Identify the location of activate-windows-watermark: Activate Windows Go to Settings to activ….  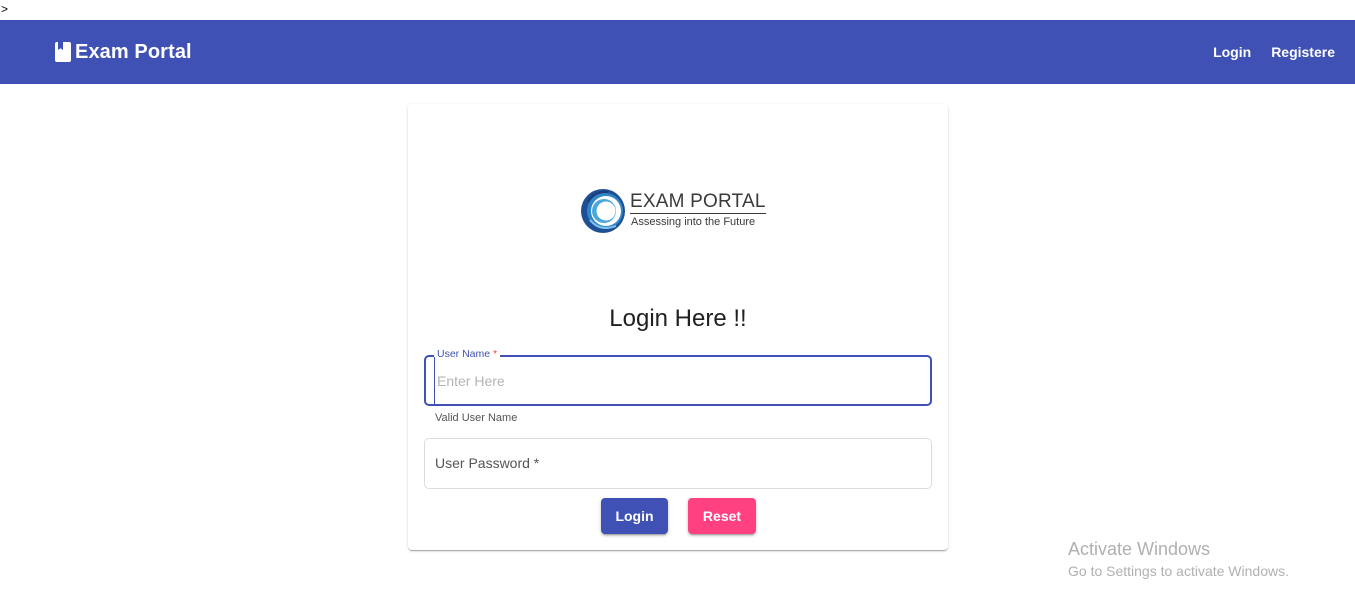
(1178, 559).